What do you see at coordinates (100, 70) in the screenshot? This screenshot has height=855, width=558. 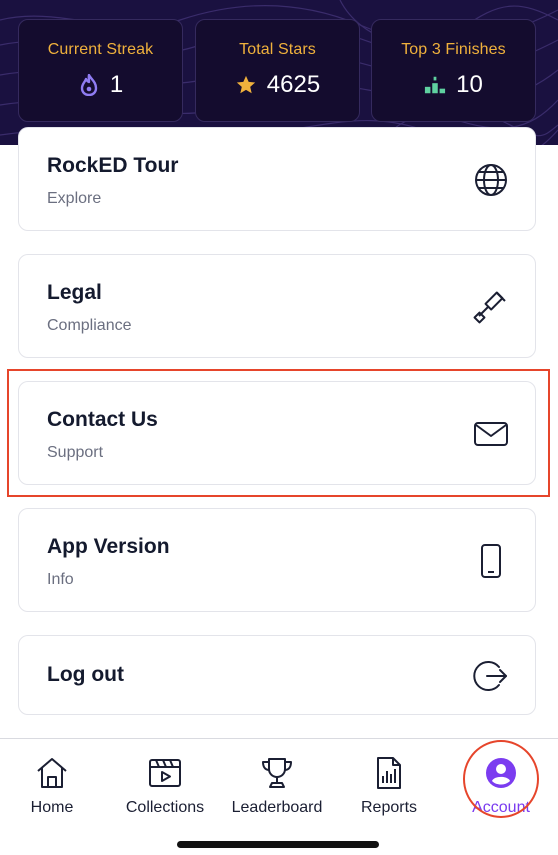 I see `stat-current-streak: Current Streak 1` at bounding box center [100, 70].